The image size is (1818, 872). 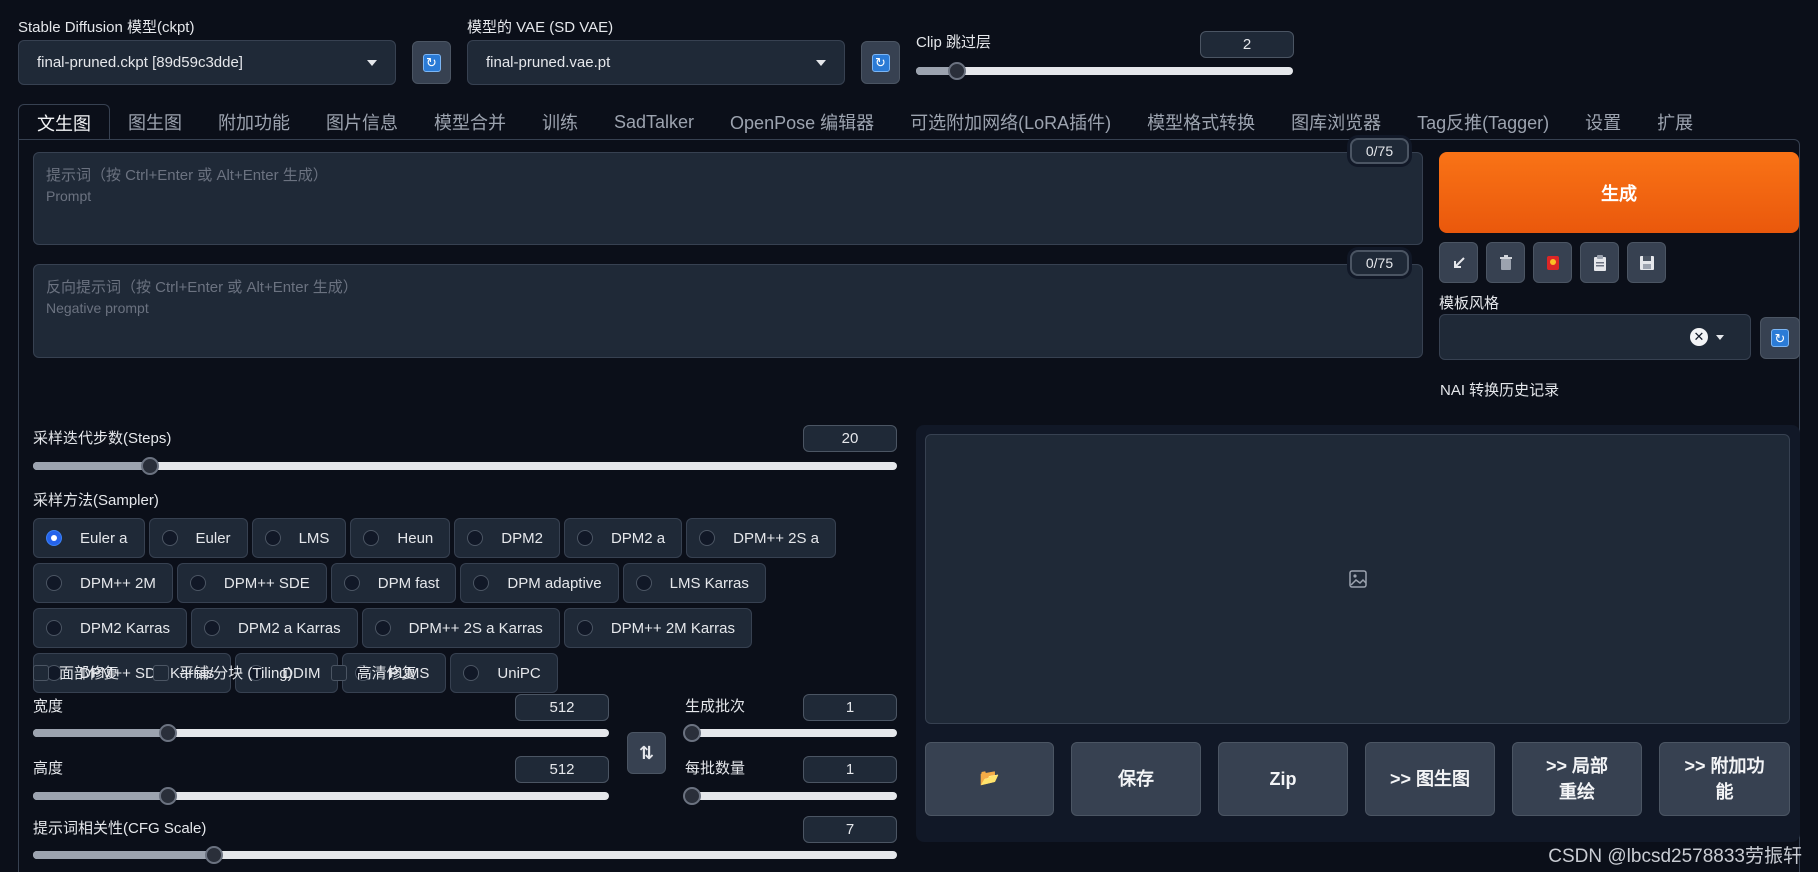 What do you see at coordinates (64, 122) in the screenshot?
I see `tab-0: 文生图` at bounding box center [64, 122].